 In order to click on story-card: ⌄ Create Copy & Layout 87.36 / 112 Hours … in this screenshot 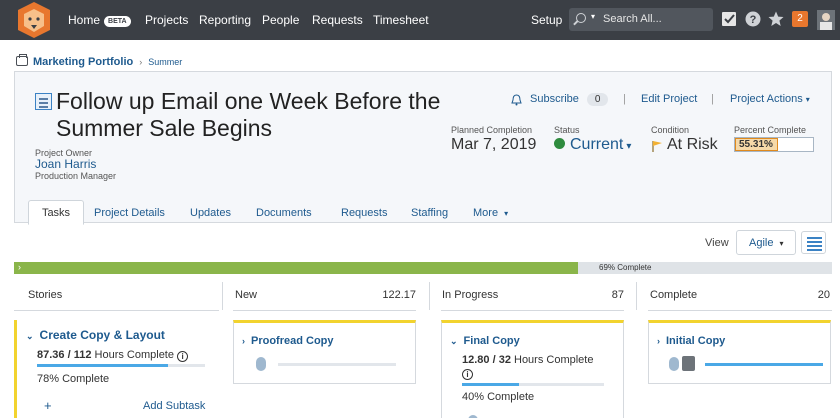, I will do `click(116, 369)`.